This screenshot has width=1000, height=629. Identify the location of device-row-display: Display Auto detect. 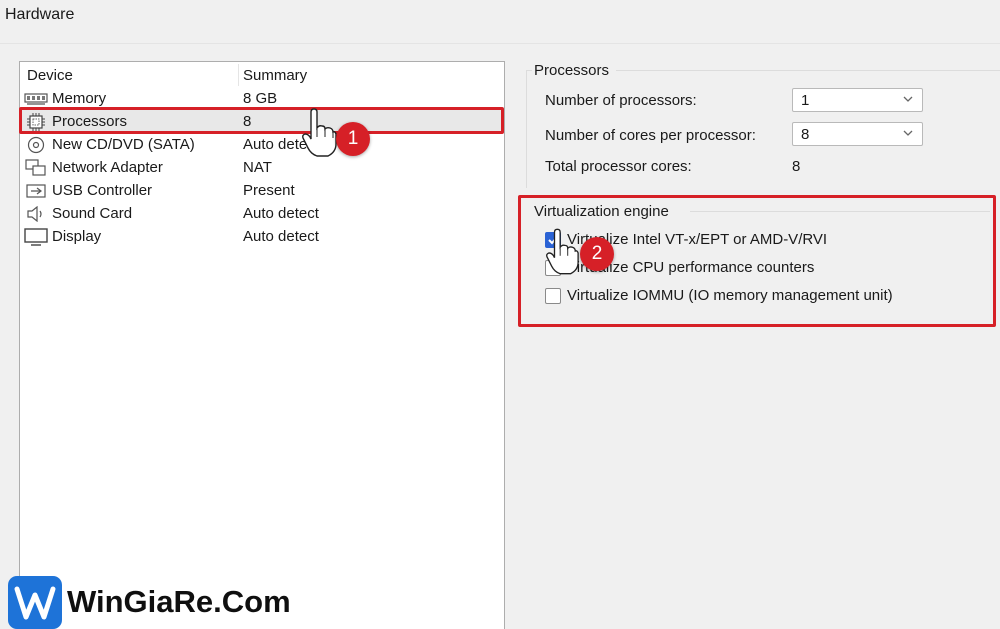
(262, 236).